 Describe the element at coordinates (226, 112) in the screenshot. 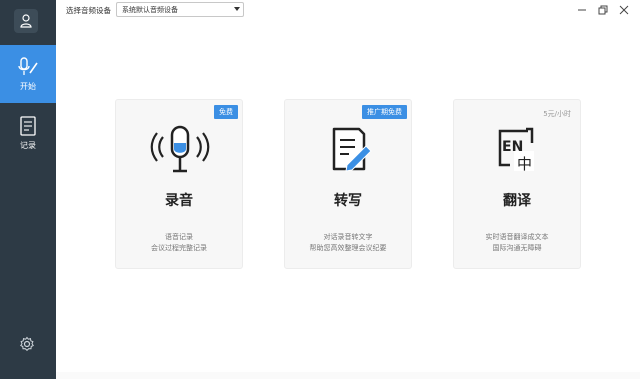

I see `free-badge: 免费` at that location.